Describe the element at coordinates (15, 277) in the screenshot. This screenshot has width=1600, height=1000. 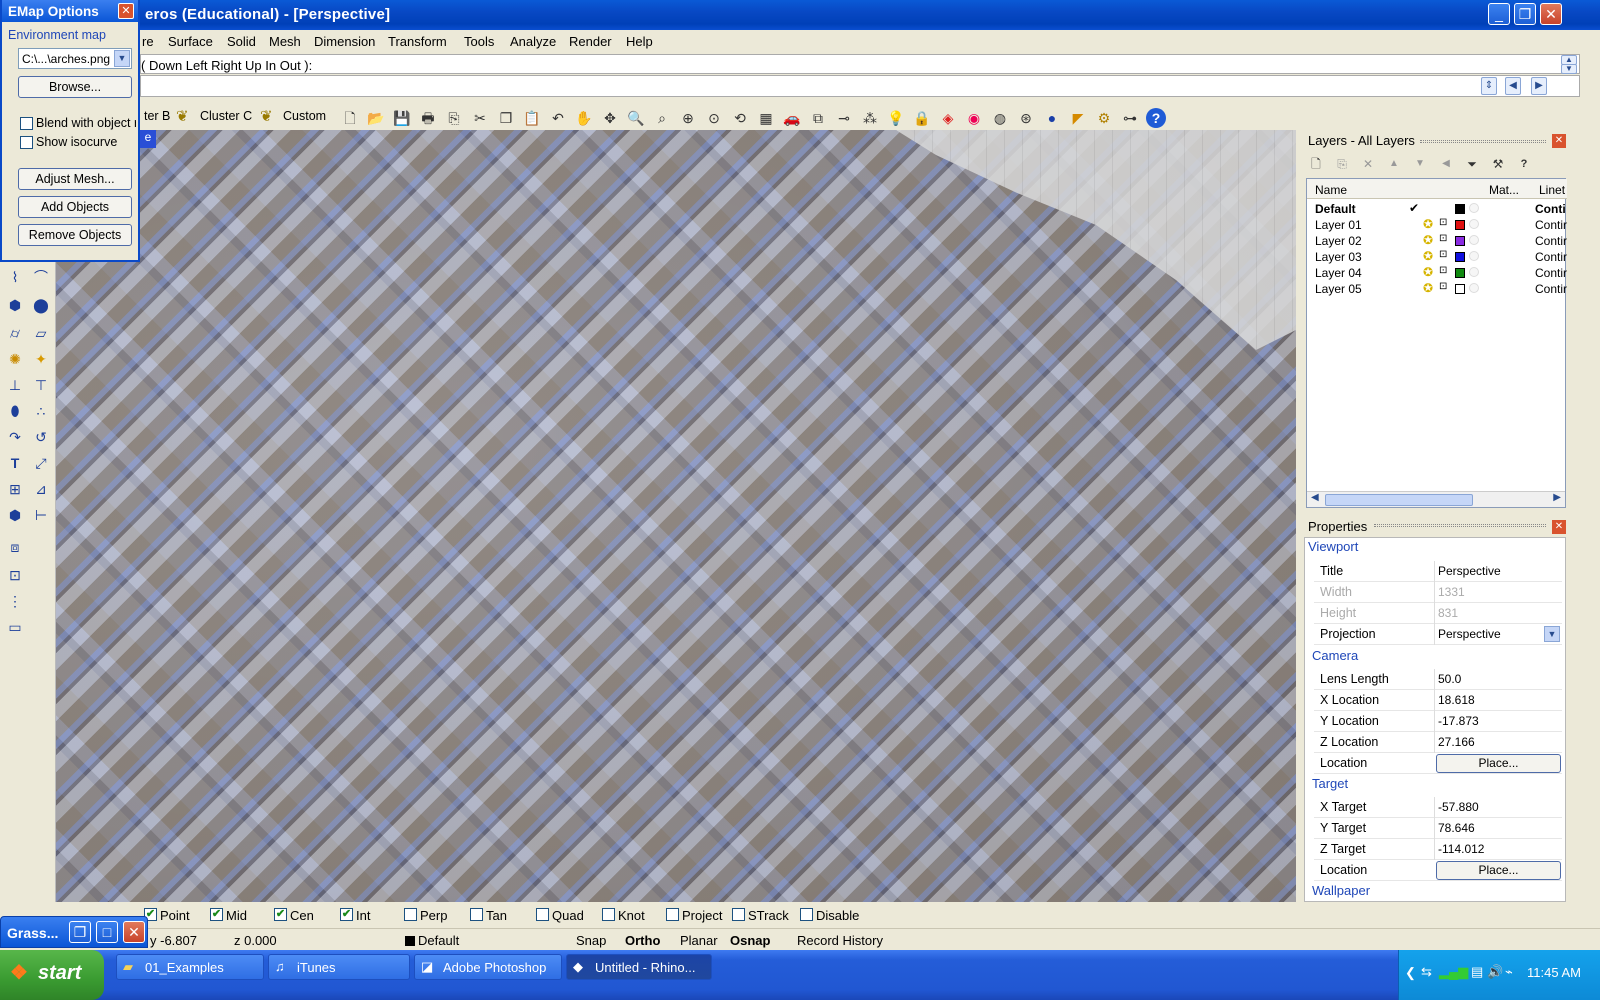
I see `curve-tool-icon: ⌇` at that location.